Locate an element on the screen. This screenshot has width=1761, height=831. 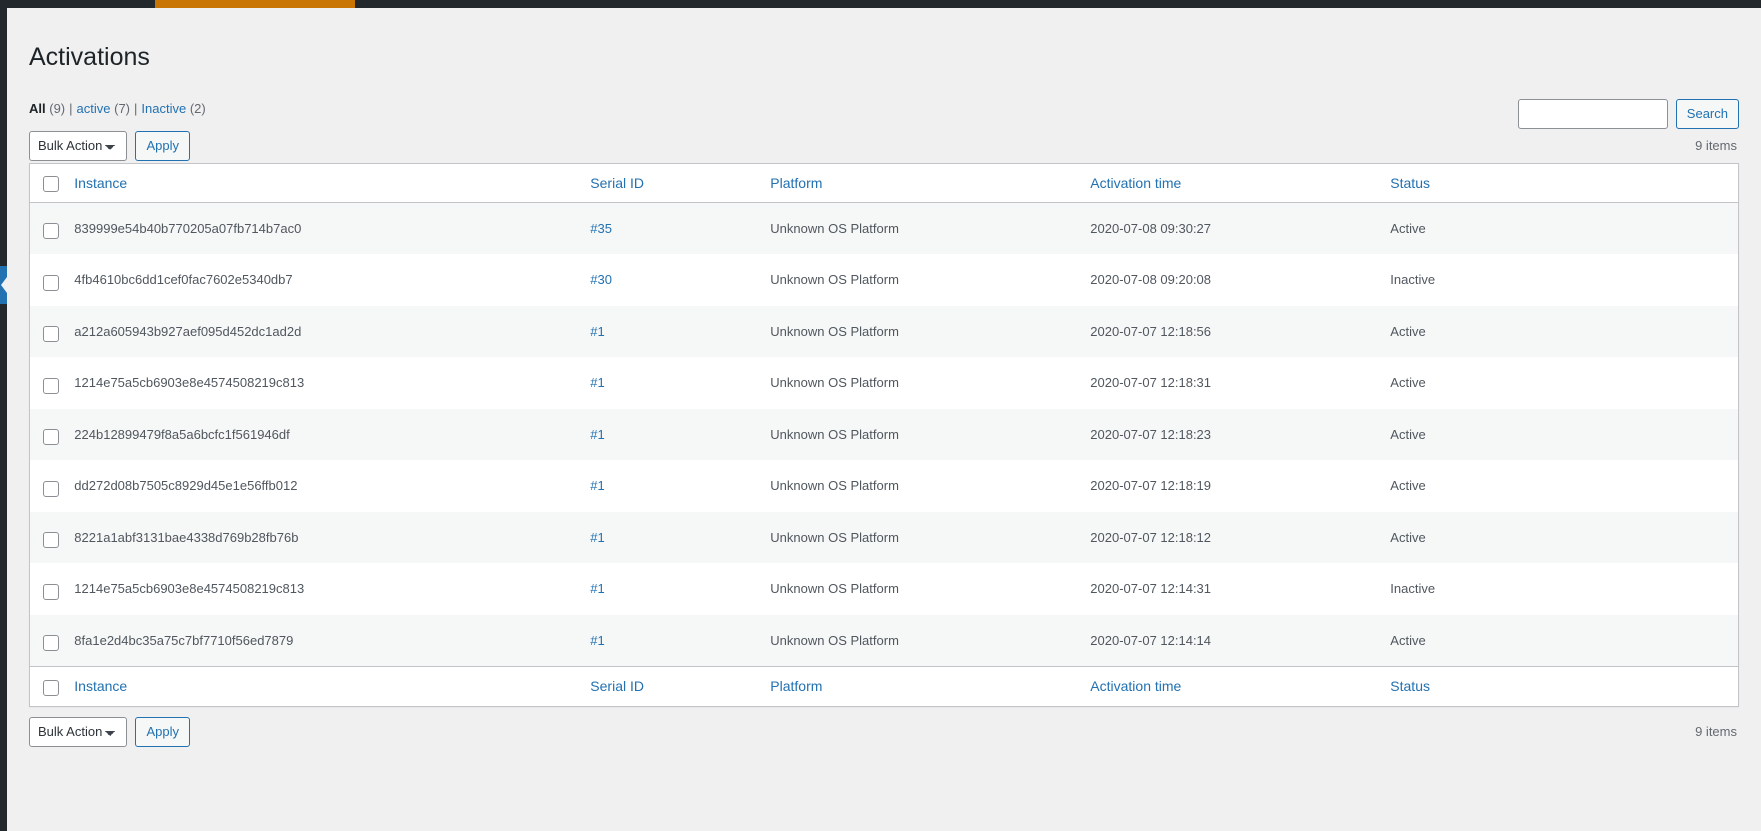
column-footer-time: Activation time is located at coordinates (1230, 686).